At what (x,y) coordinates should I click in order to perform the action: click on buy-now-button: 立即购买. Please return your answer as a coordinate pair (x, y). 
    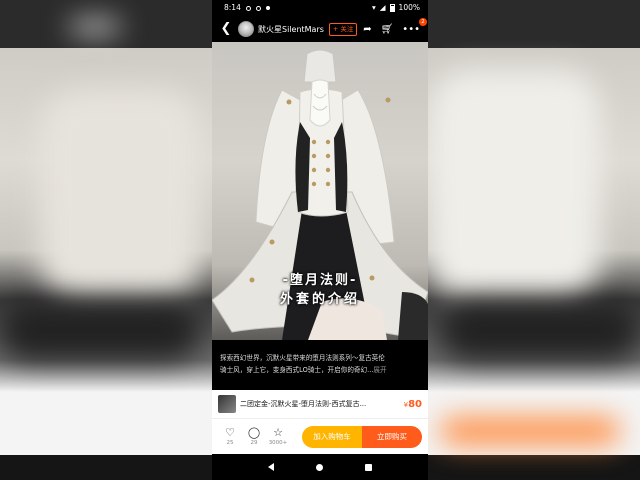
    Looking at the image, I should click on (392, 436).